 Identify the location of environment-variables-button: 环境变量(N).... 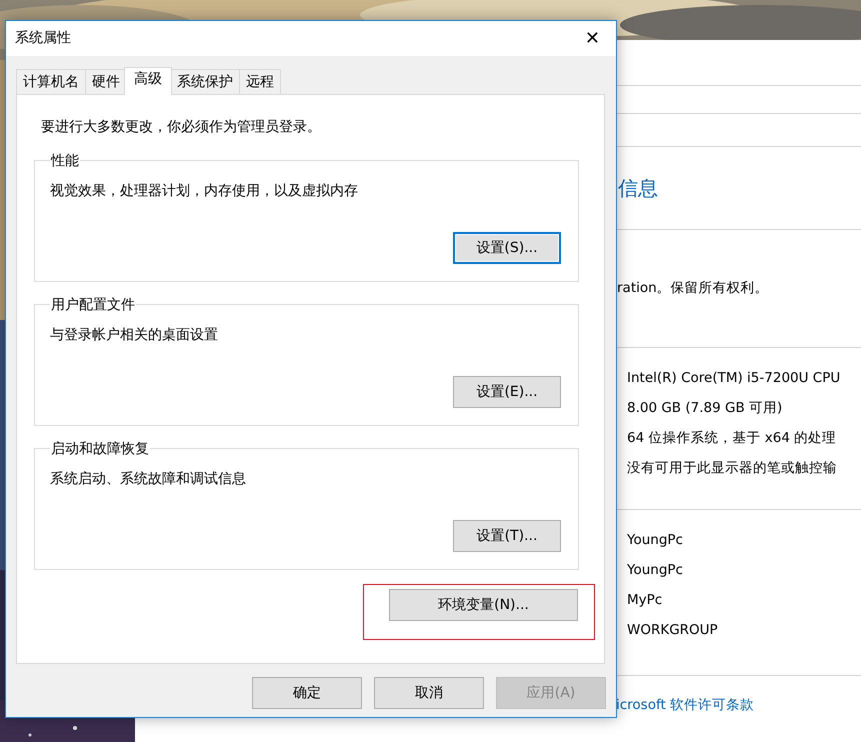
(483, 605).